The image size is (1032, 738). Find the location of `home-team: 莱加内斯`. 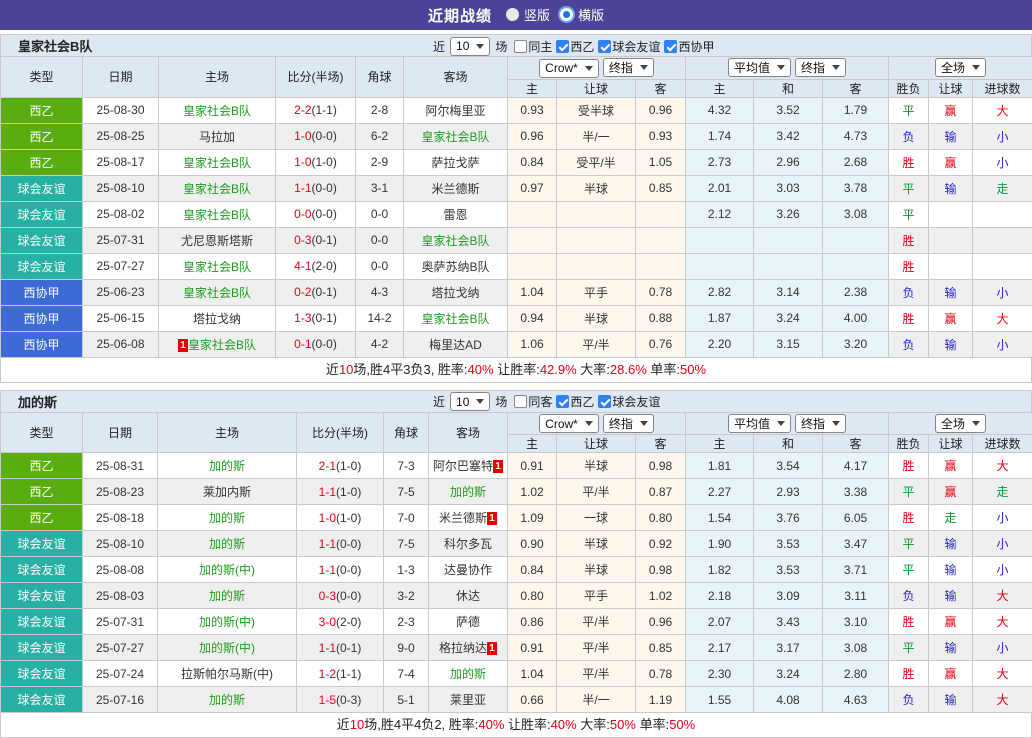

home-team: 莱加内斯 is located at coordinates (227, 492).